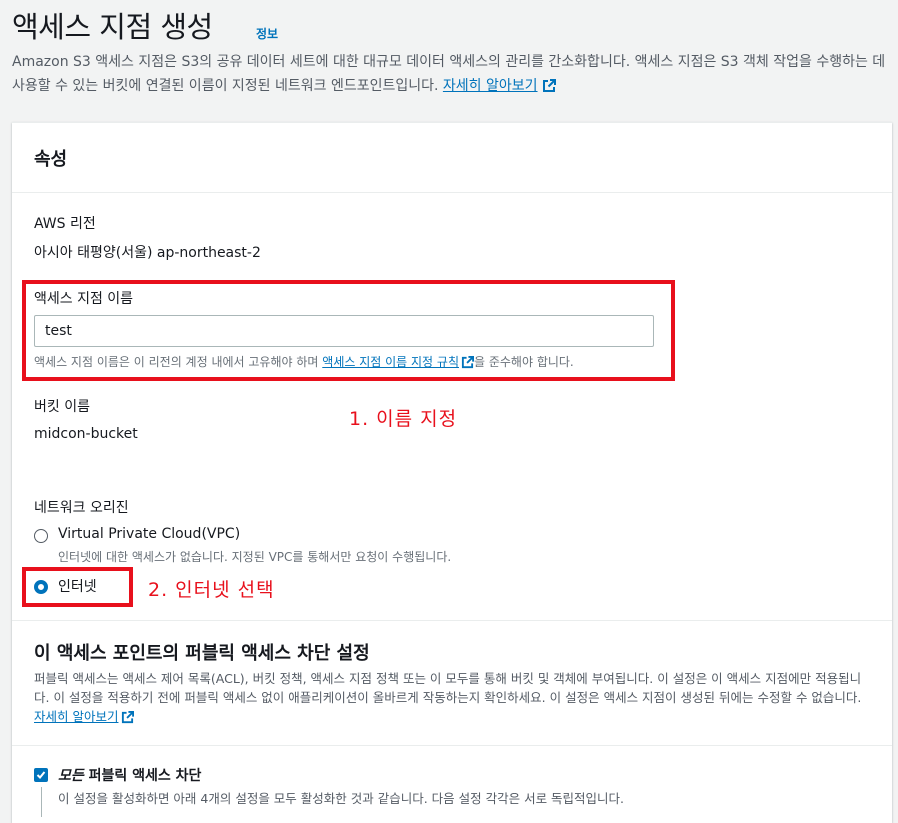  What do you see at coordinates (149, 534) in the screenshot?
I see `vpc-option-label: Virtual Private Cloud(VPC)` at bounding box center [149, 534].